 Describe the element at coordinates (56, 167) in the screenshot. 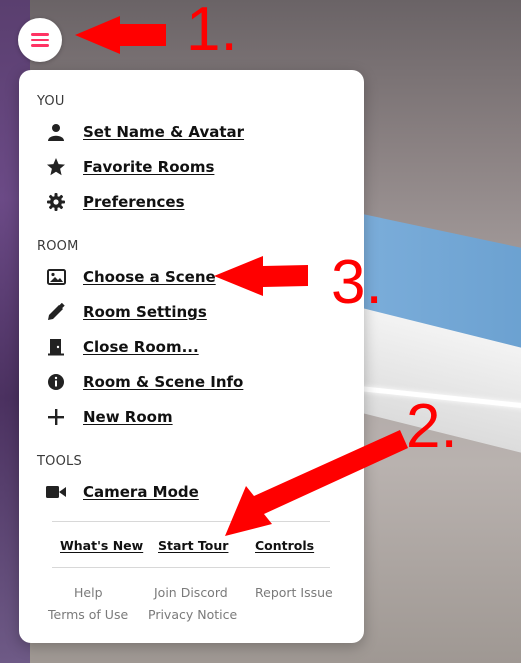

I see `star-icon` at that location.